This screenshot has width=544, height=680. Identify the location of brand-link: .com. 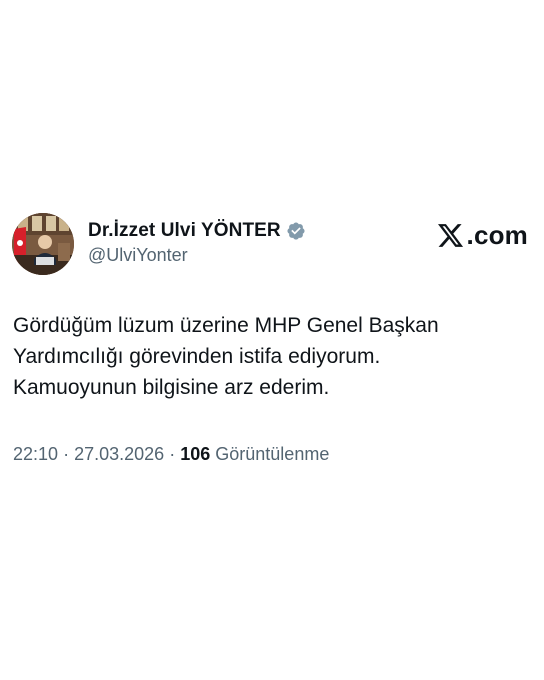
(482, 235).